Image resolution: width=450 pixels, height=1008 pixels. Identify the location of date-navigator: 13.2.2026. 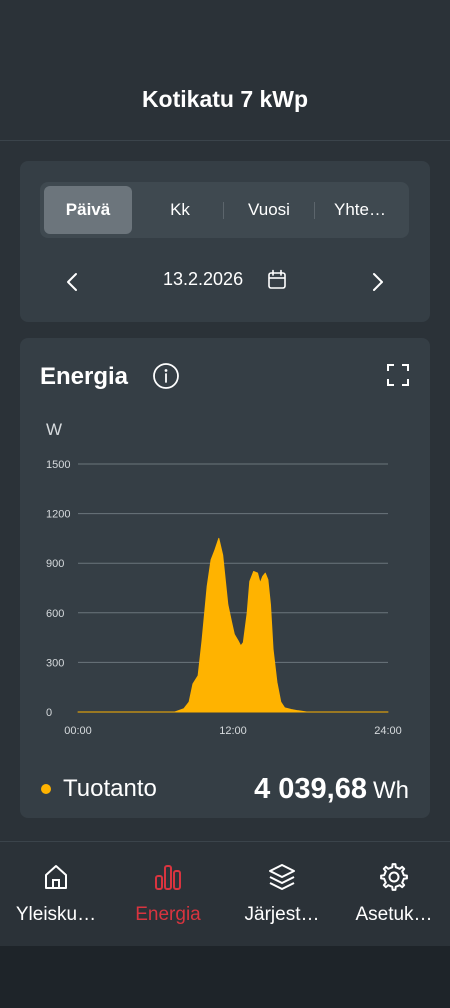
(225, 281).